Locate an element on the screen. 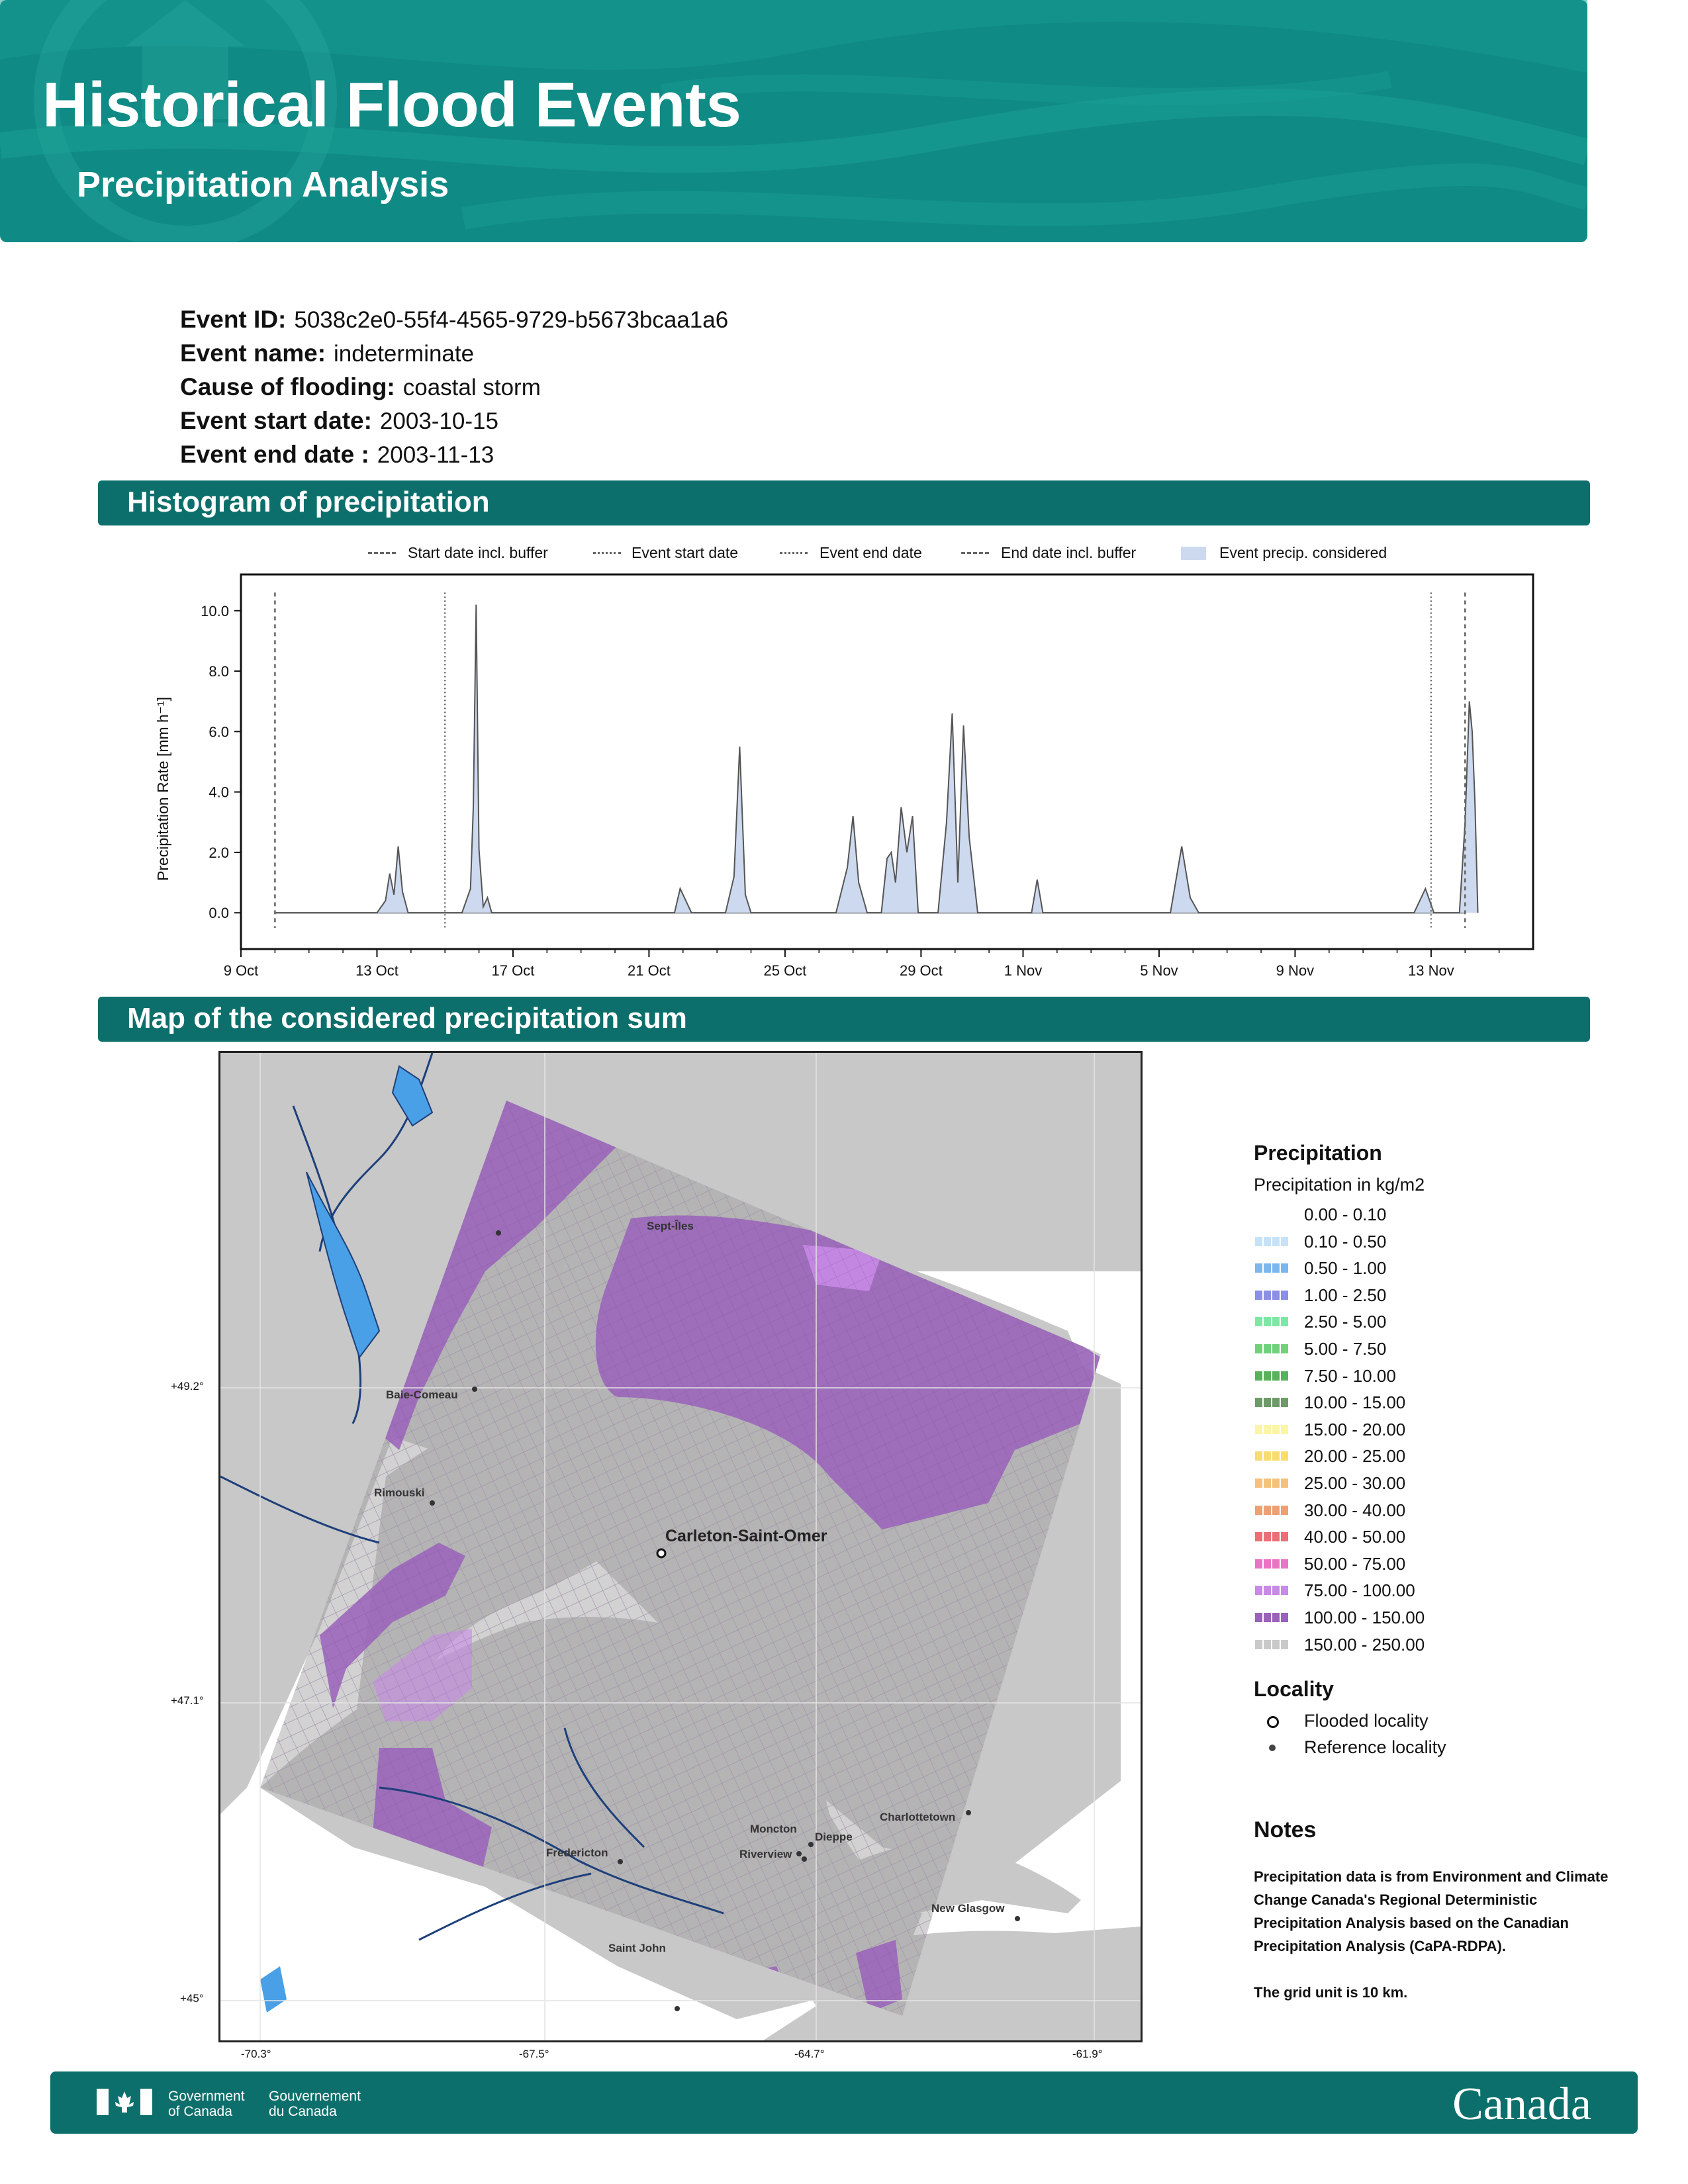 This screenshot has height=2184, width=1688. gov-fr-line1: Gouvernement is located at coordinates (315, 2096).